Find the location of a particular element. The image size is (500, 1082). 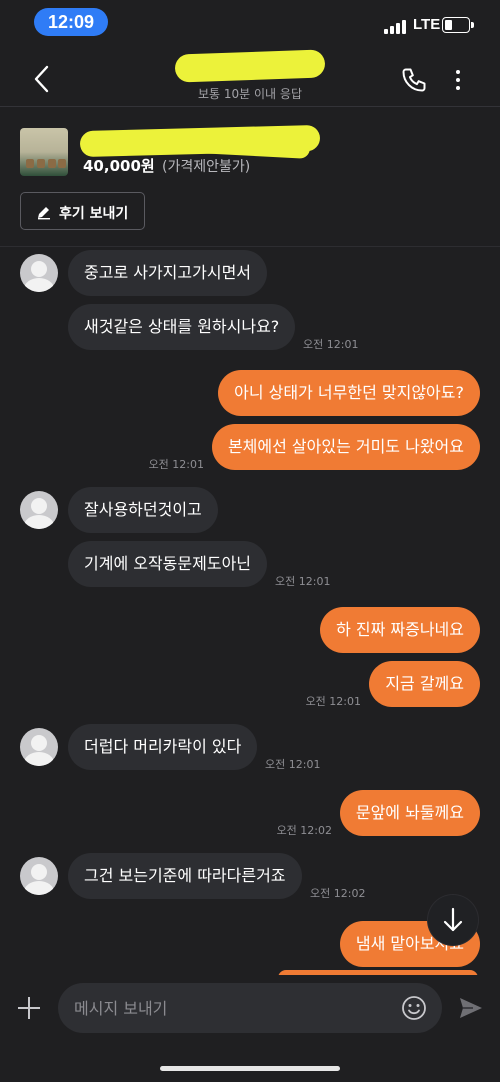

price-note: (가격제안불가) is located at coordinates (206, 167).